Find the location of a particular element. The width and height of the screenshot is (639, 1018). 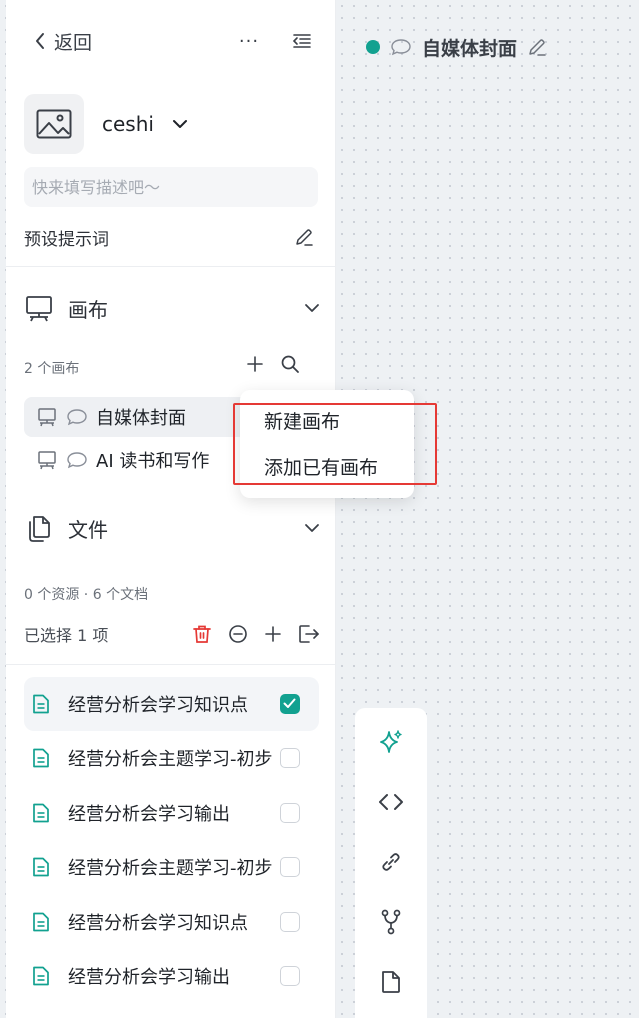

chevron-left-icon is located at coordinates (40, 41).